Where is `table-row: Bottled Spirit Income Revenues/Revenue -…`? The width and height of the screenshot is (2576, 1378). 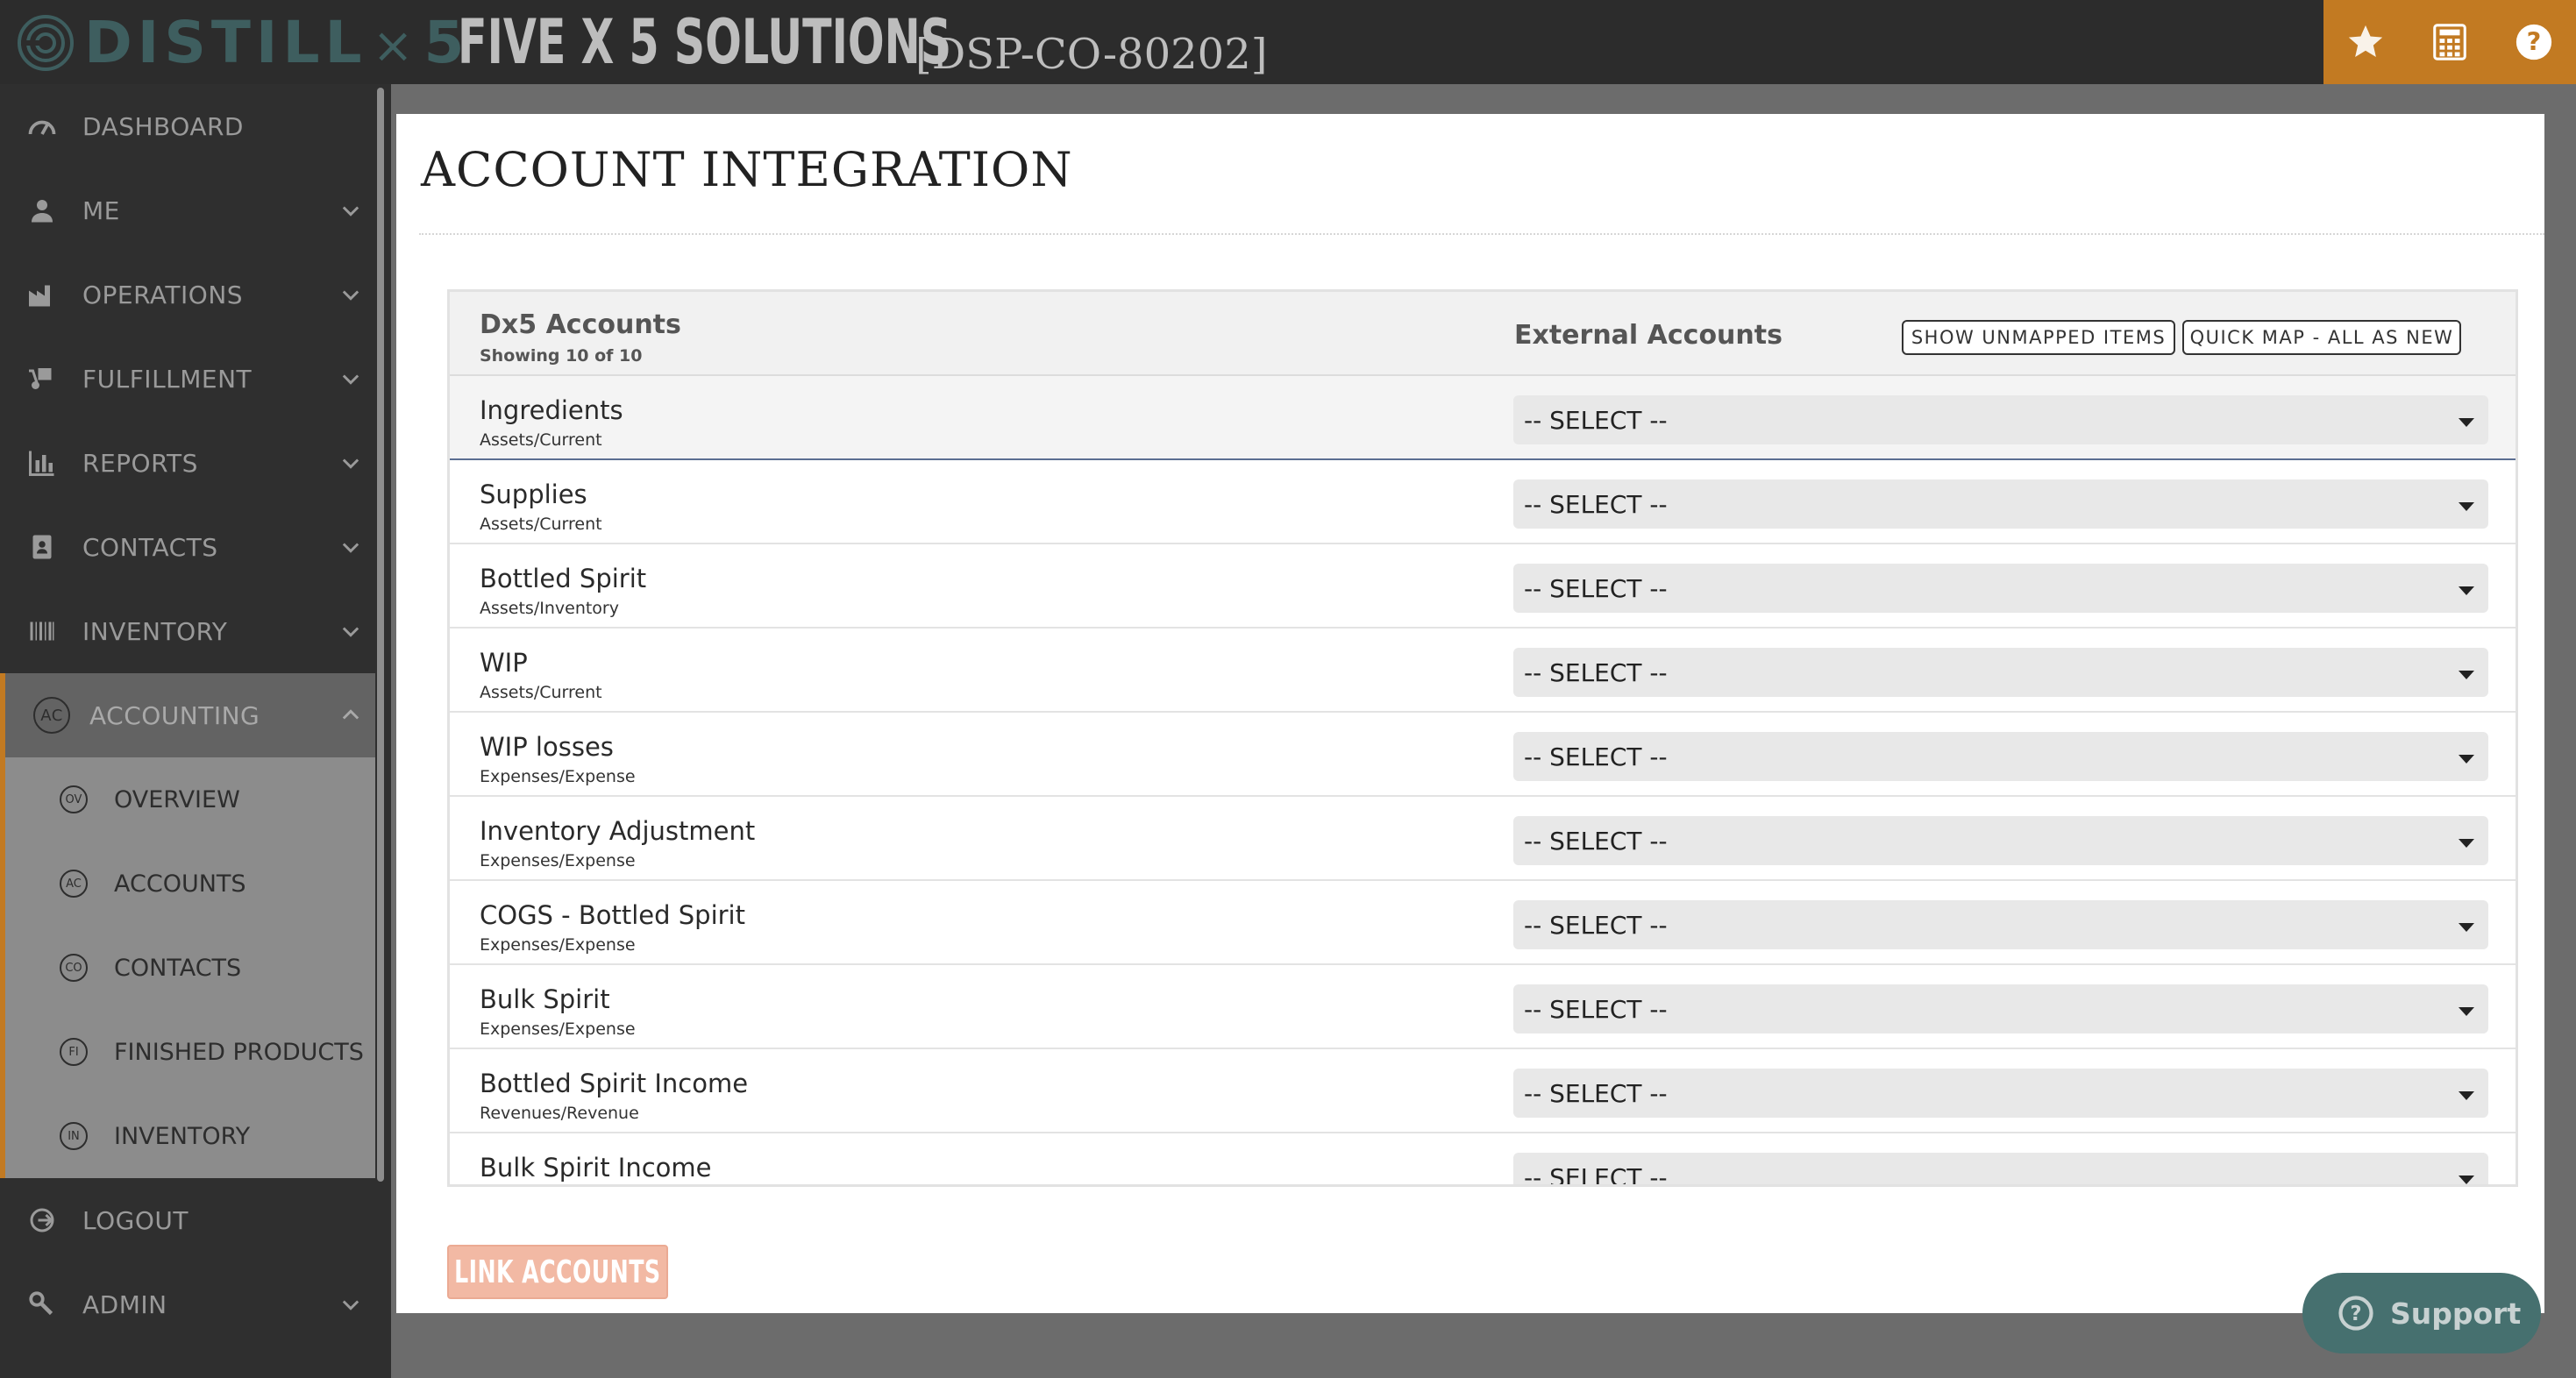
table-row: Bottled Spirit Income Revenues/Revenue -… is located at coordinates (1483, 1091).